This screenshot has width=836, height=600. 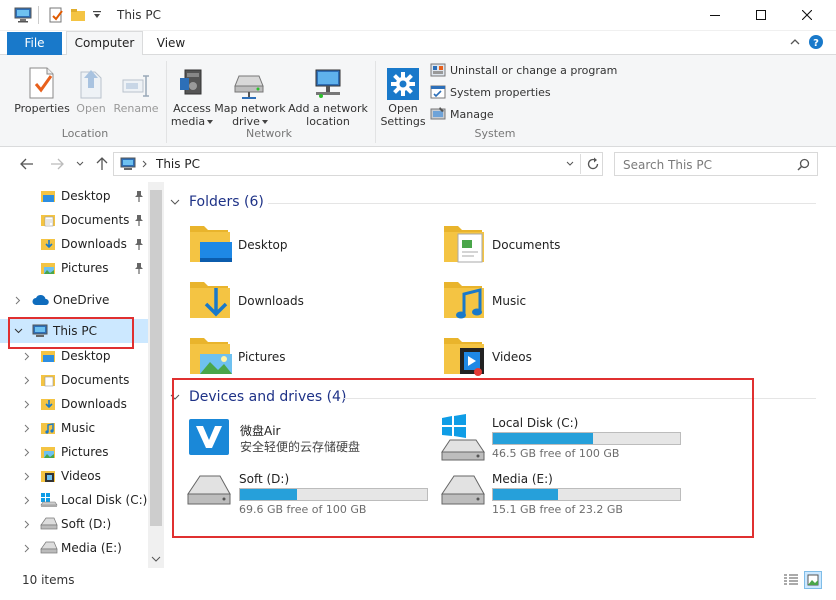 What do you see at coordinates (807, 15) in the screenshot?
I see `close-button` at bounding box center [807, 15].